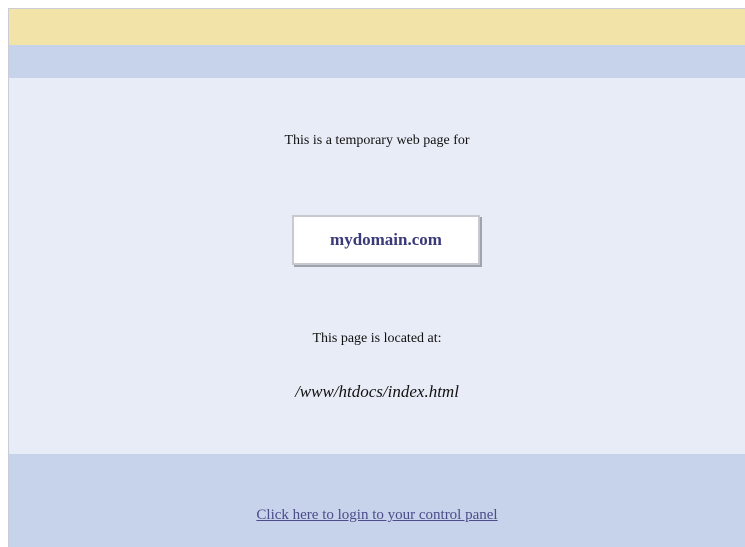  I want to click on header-band, so click(377, 61).